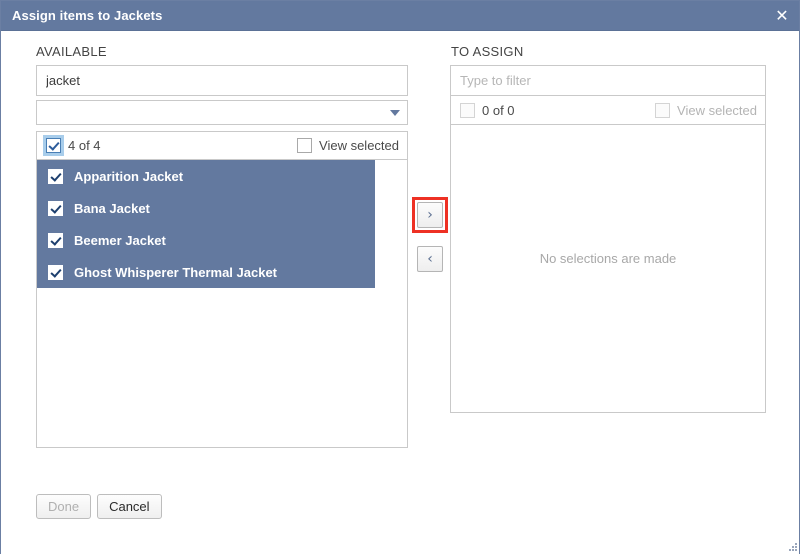 Image resolution: width=800 pixels, height=554 pixels. I want to click on available-view-selected-label: View selected, so click(359, 145).